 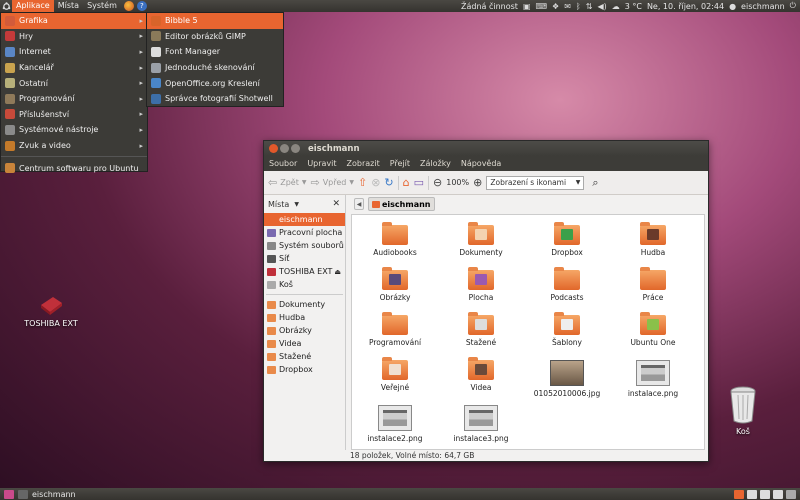 I want to click on menu-item-sound-video: Zvuk a video ▸, so click(x=74, y=146).